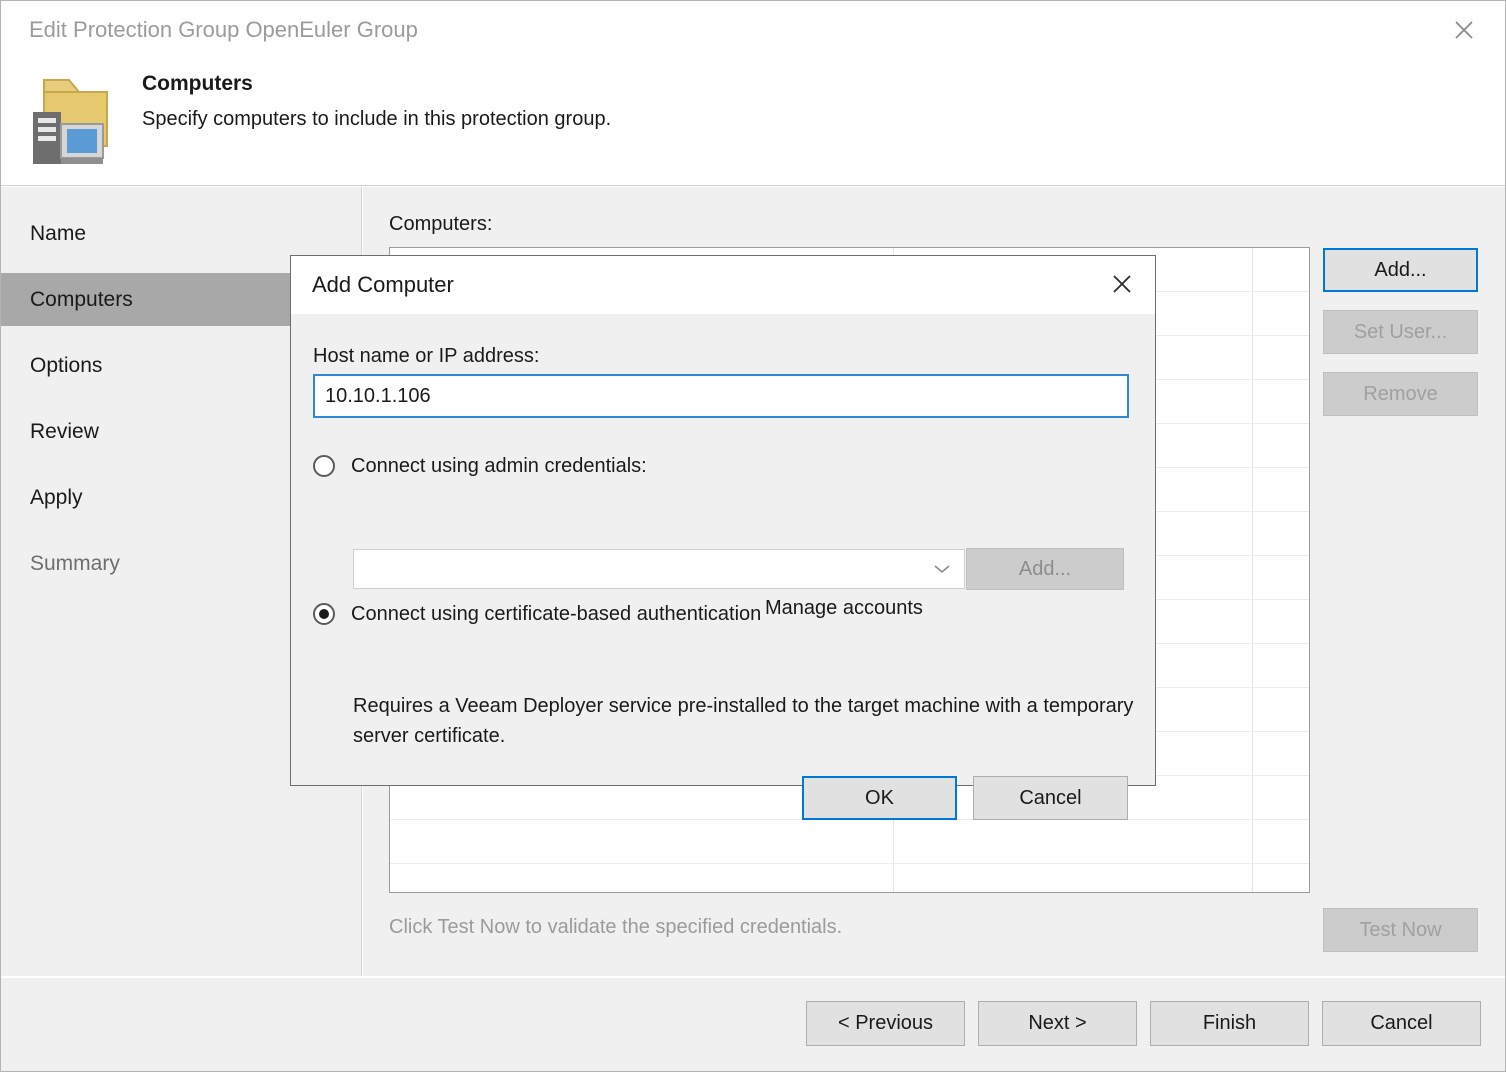 Image resolution: width=1506 pixels, height=1072 pixels. I want to click on sidebar-item-label: Computers, so click(81, 299).